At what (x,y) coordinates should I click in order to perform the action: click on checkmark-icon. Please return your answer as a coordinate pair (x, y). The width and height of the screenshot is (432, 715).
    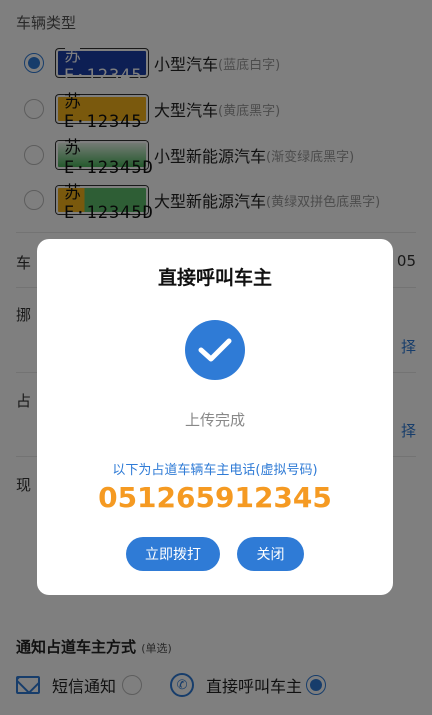
    Looking at the image, I should click on (215, 350).